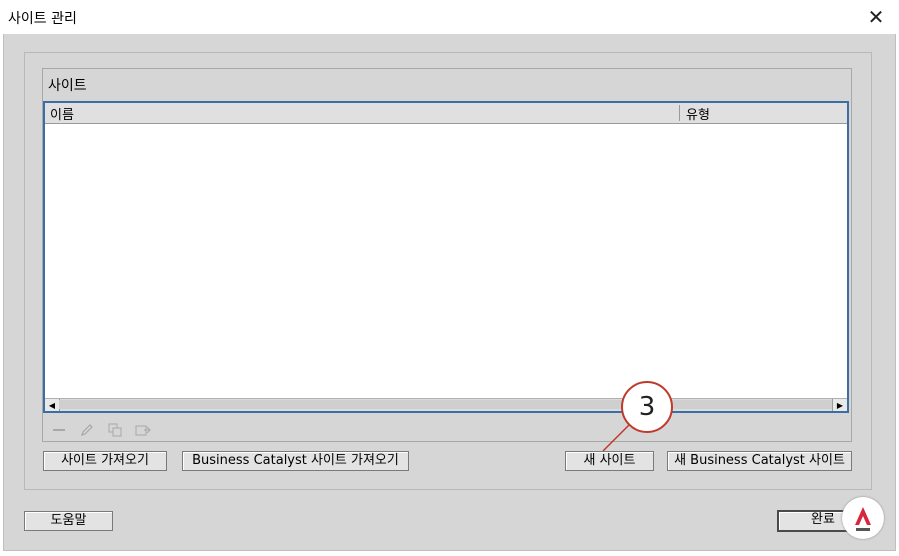 The width and height of the screenshot is (899, 556). I want to click on import-sites-button: 사이트 가져오기, so click(105, 461).